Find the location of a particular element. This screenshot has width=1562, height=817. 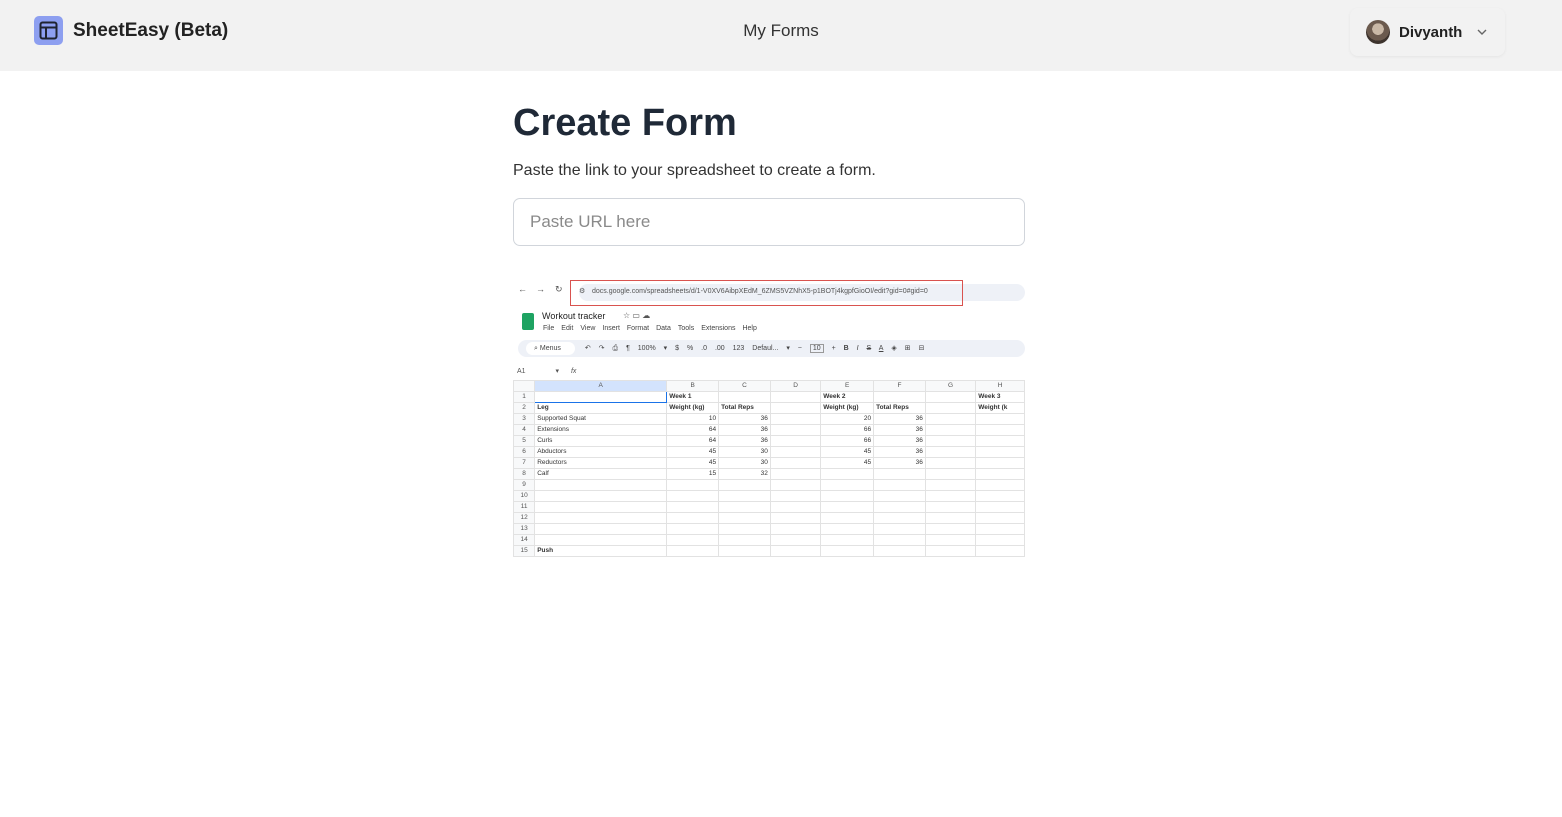

table-row: 1 Week 1 Week 2 Week 3 is located at coordinates (769, 397).